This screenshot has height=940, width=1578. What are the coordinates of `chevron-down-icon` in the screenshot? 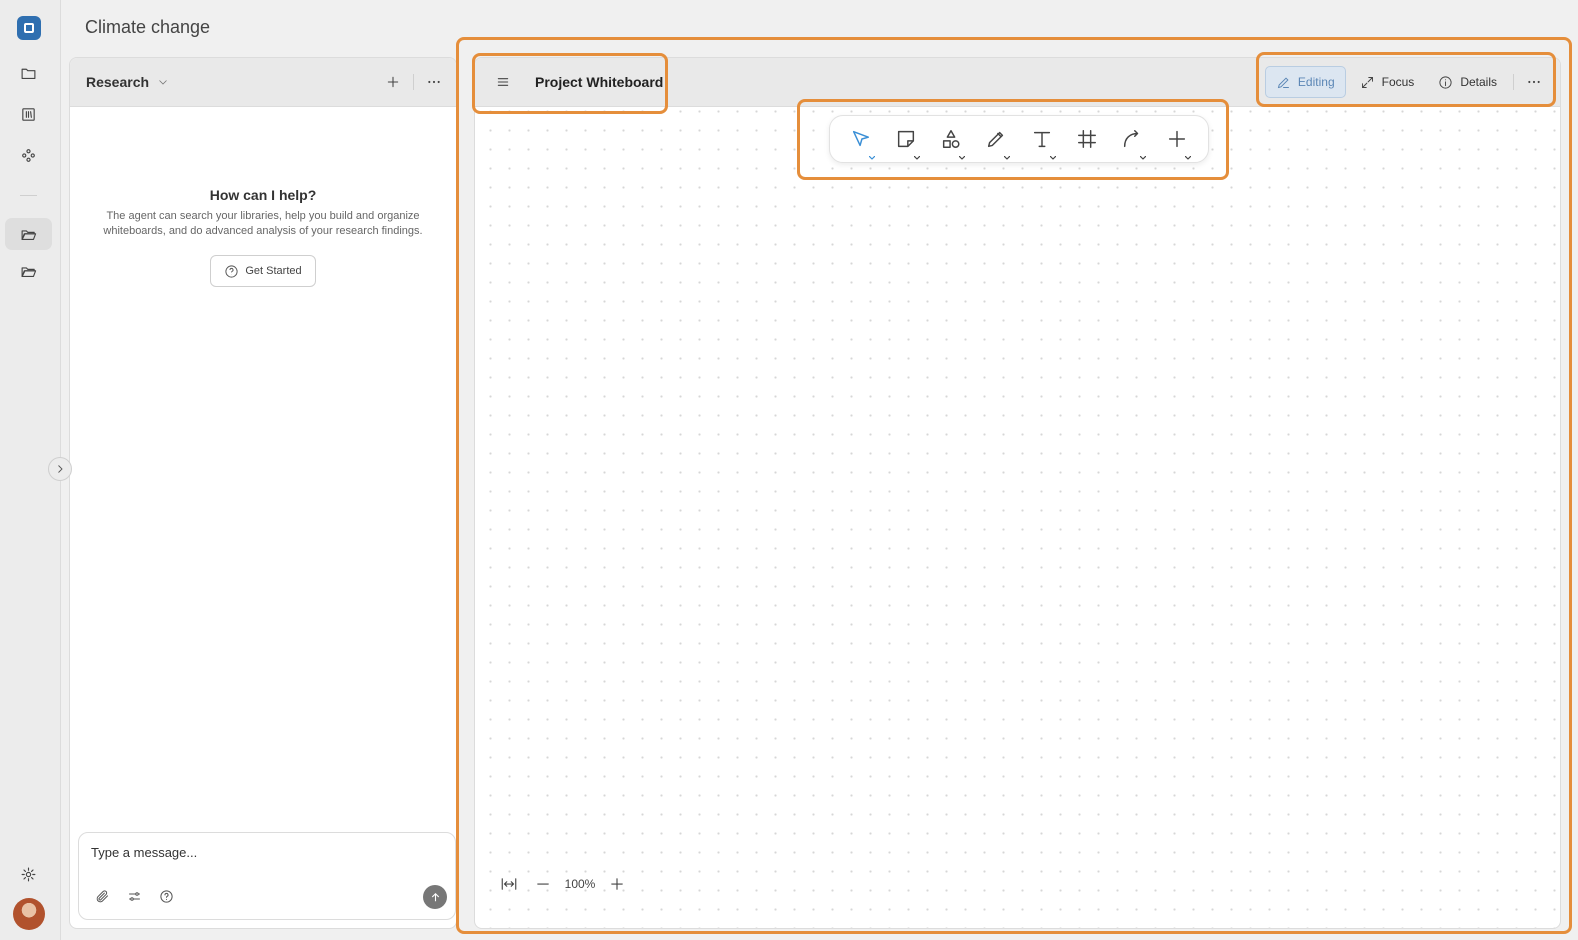 It's located at (163, 82).